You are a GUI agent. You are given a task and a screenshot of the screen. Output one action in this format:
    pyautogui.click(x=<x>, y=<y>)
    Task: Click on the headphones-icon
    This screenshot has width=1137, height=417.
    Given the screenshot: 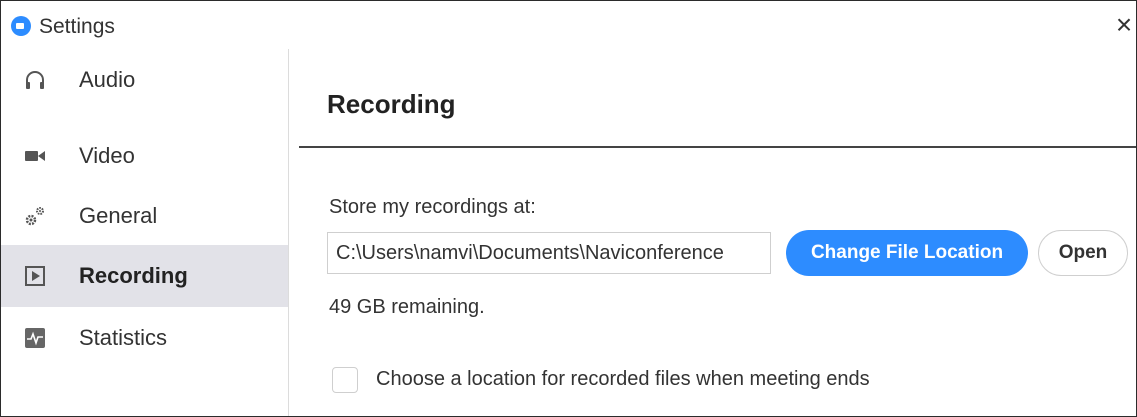 What is the action you would take?
    pyautogui.click(x=35, y=80)
    